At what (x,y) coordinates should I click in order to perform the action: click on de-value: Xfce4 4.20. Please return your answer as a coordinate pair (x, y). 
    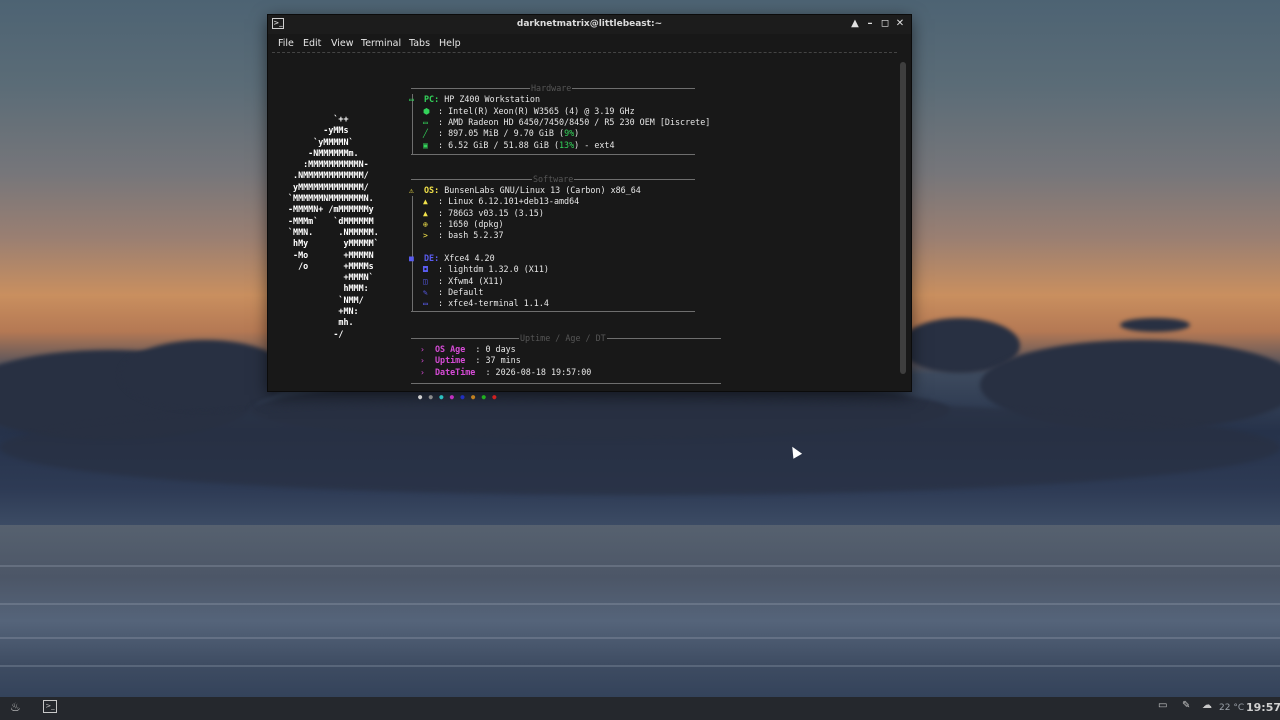
    Looking at the image, I should click on (469, 258).